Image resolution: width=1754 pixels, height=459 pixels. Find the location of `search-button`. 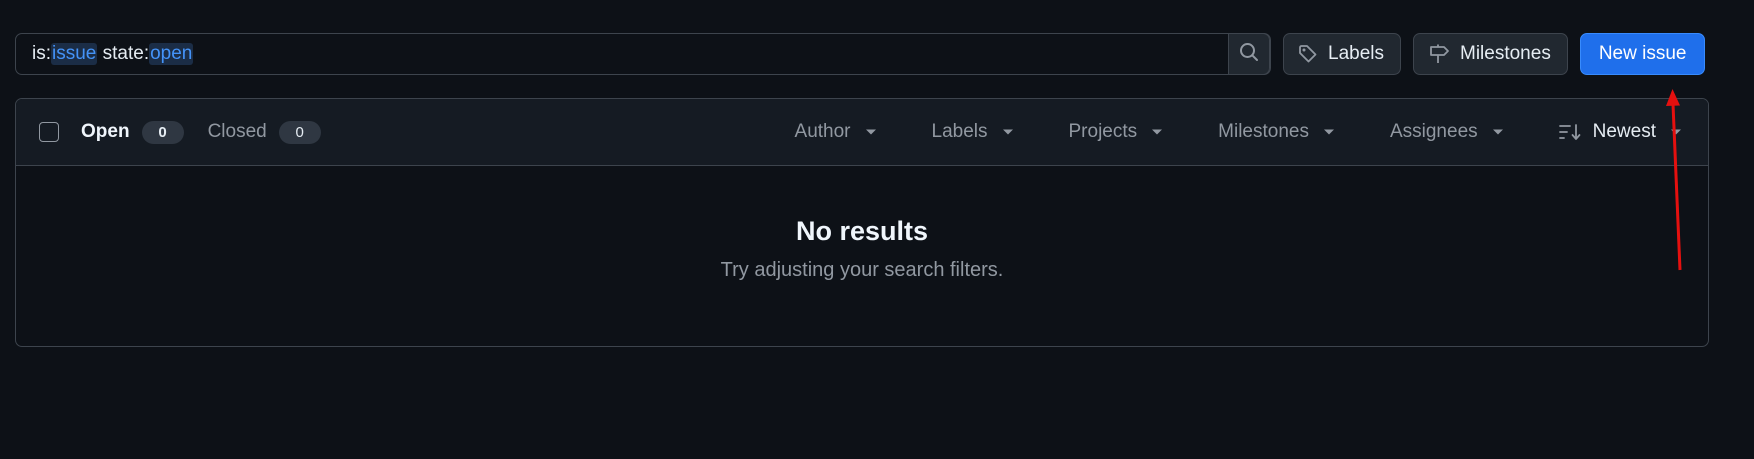

search-button is located at coordinates (1249, 54).